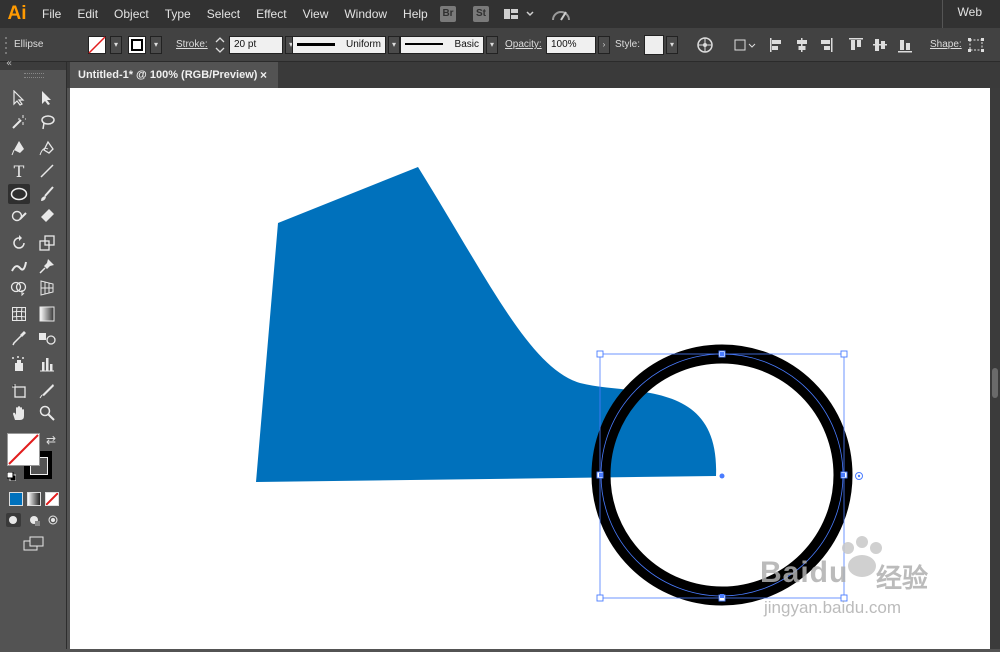 The image size is (1000, 652). What do you see at coordinates (220, 45) in the screenshot?
I see `stepper-icon` at bounding box center [220, 45].